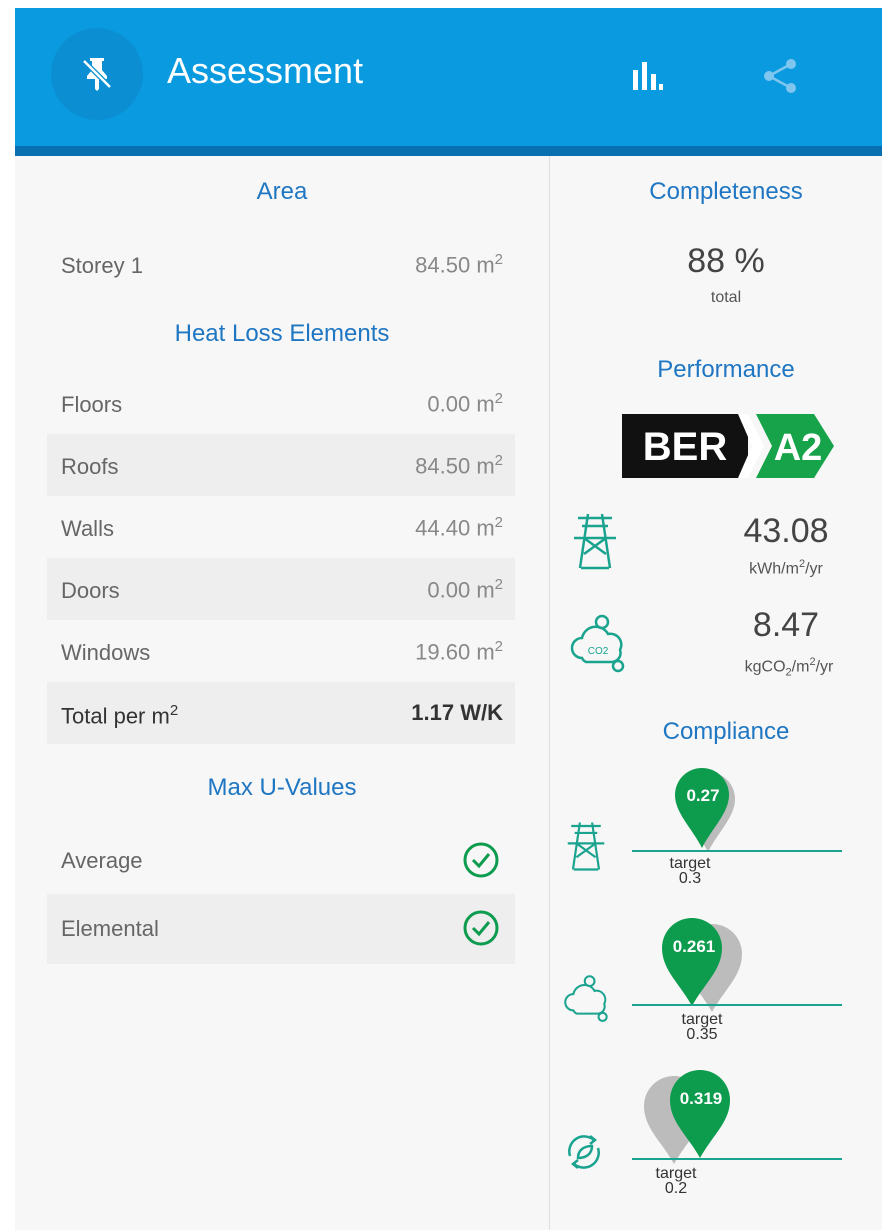  I want to click on compliance-value-co2: 0.261, so click(694, 946).